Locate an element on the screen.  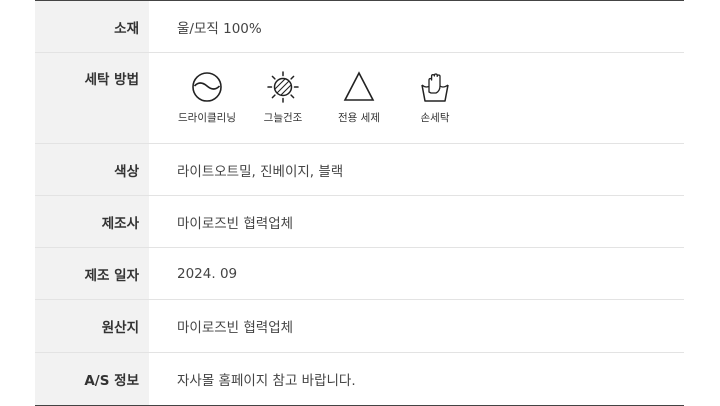
care-item-special-detergent: 전용 세제 is located at coordinates (359, 97).